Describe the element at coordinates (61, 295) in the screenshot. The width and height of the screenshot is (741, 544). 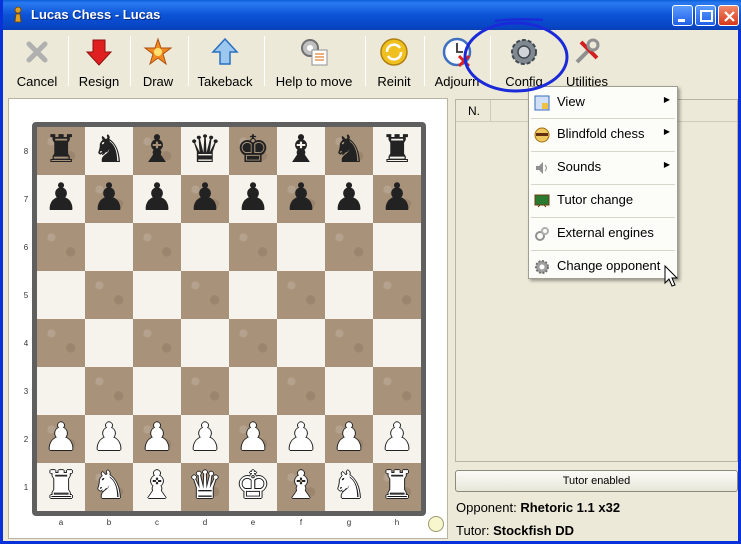
I see `square-a5` at that location.